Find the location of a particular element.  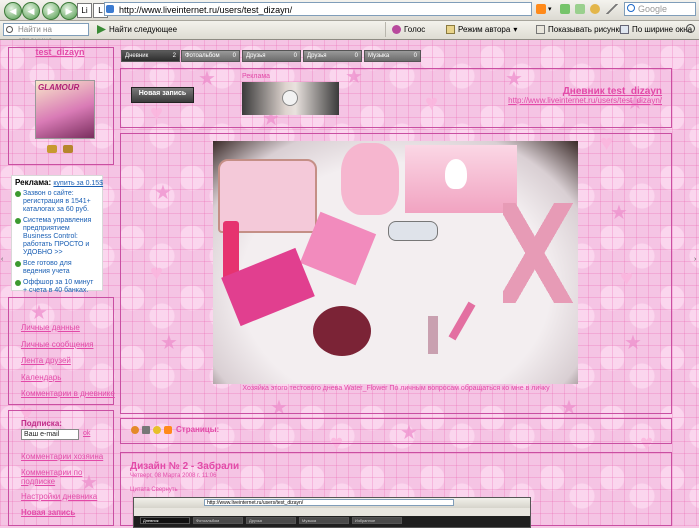

ad-buy-link: купить за 0.15$ is located at coordinates (78, 183).